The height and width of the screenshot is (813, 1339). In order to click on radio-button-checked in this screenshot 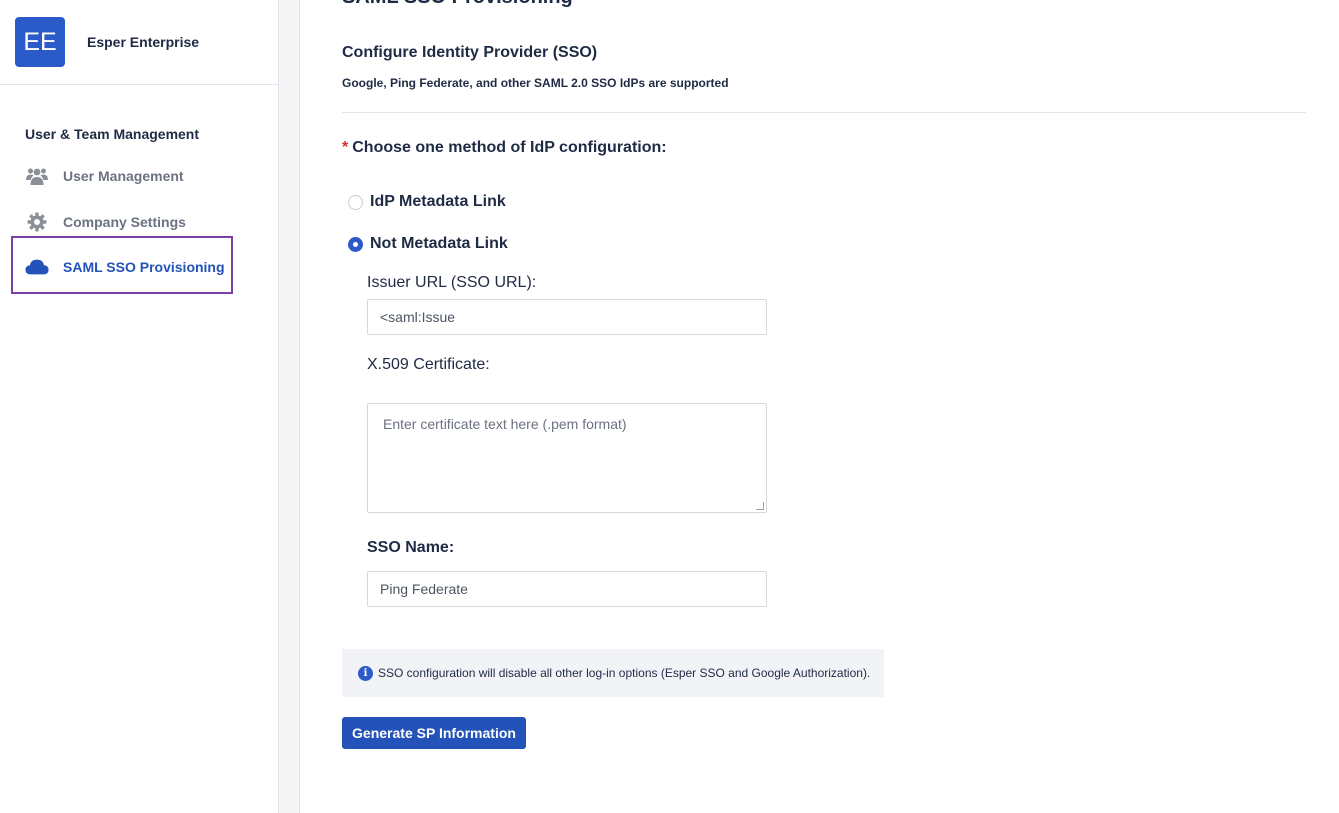, I will do `click(355, 244)`.